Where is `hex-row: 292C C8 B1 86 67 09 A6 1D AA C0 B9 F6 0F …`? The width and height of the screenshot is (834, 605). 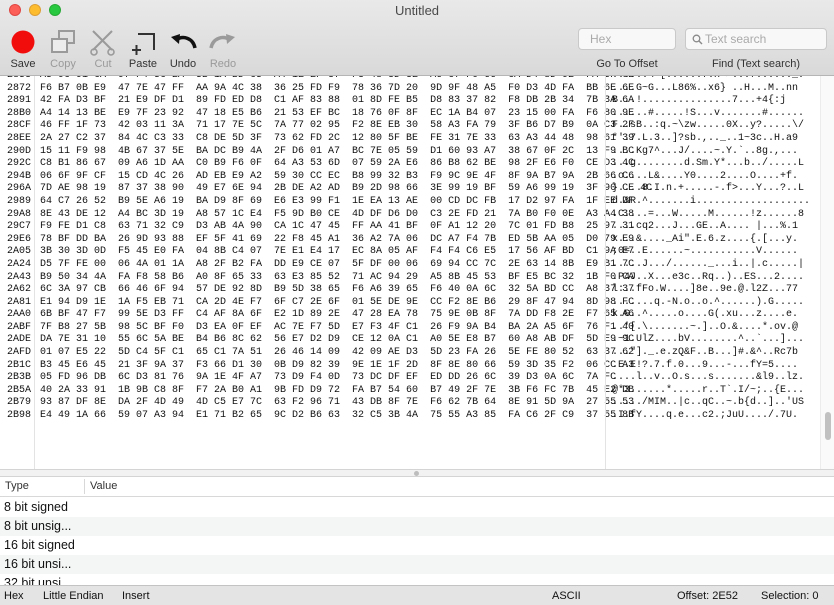 hex-row: 292C C8 B1 86 67 09 A6 1D AA C0 B9 F6 0F … is located at coordinates (410, 164).